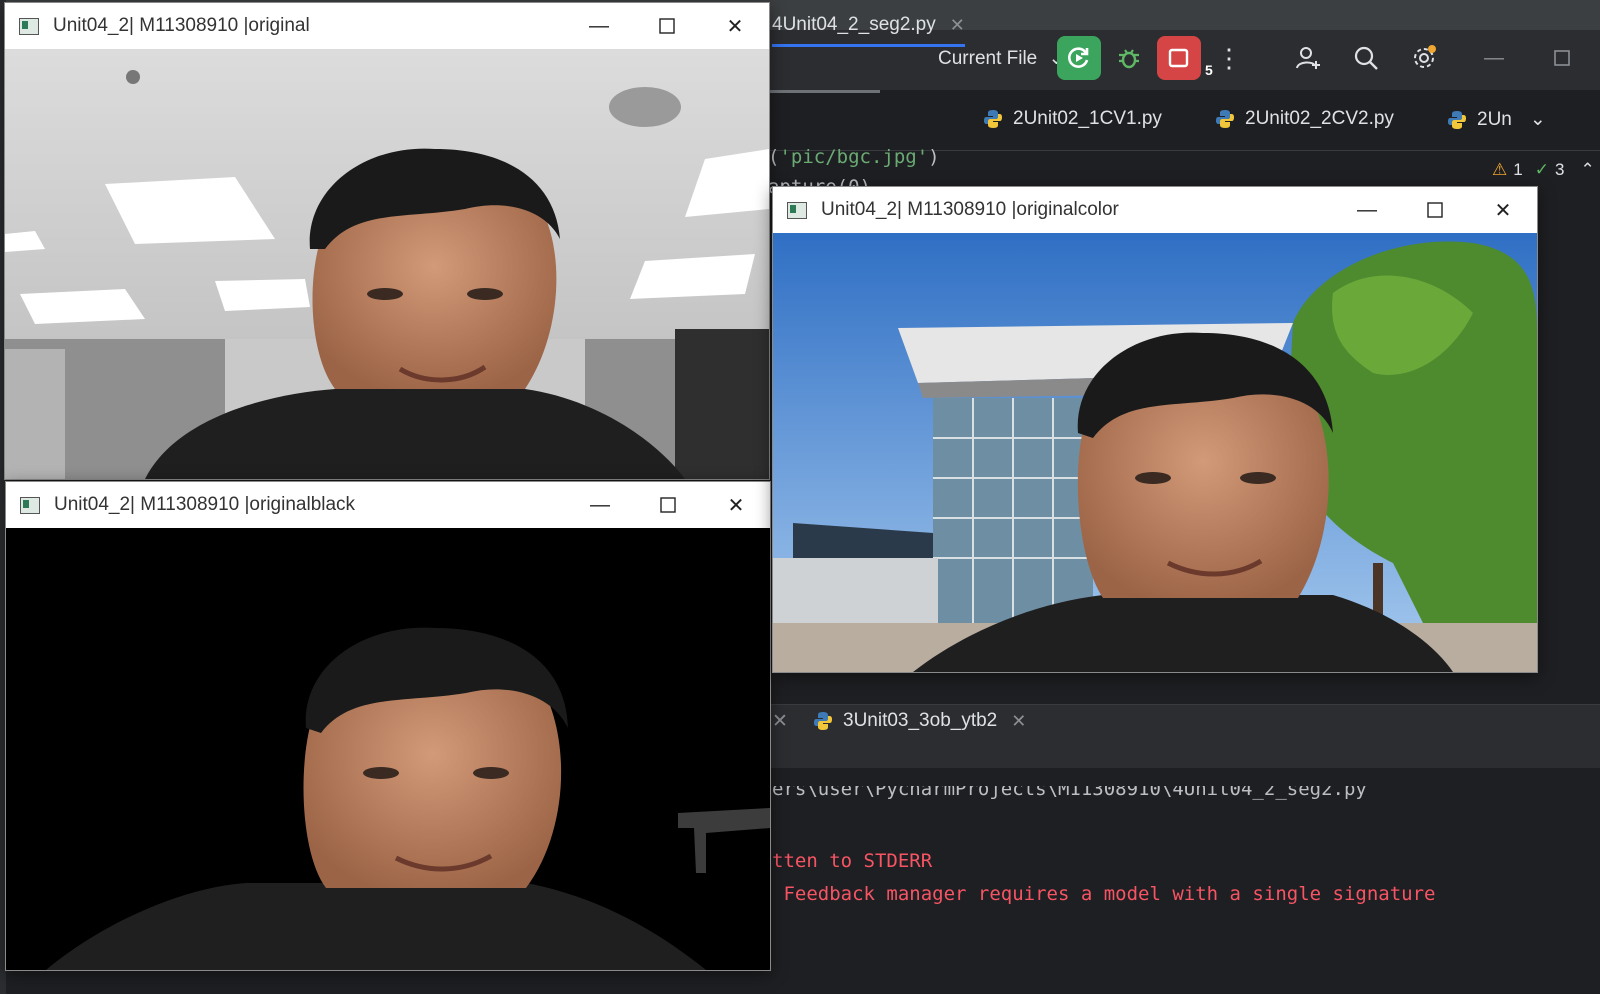 The width and height of the screenshot is (1600, 994). What do you see at coordinates (1308, 58) in the screenshot?
I see `add-user-icon` at bounding box center [1308, 58].